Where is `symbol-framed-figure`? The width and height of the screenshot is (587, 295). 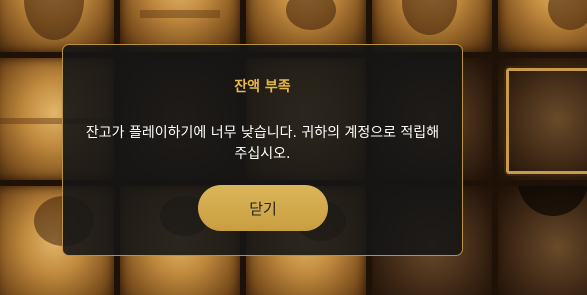 symbol-framed-figure is located at coordinates (542, 119).